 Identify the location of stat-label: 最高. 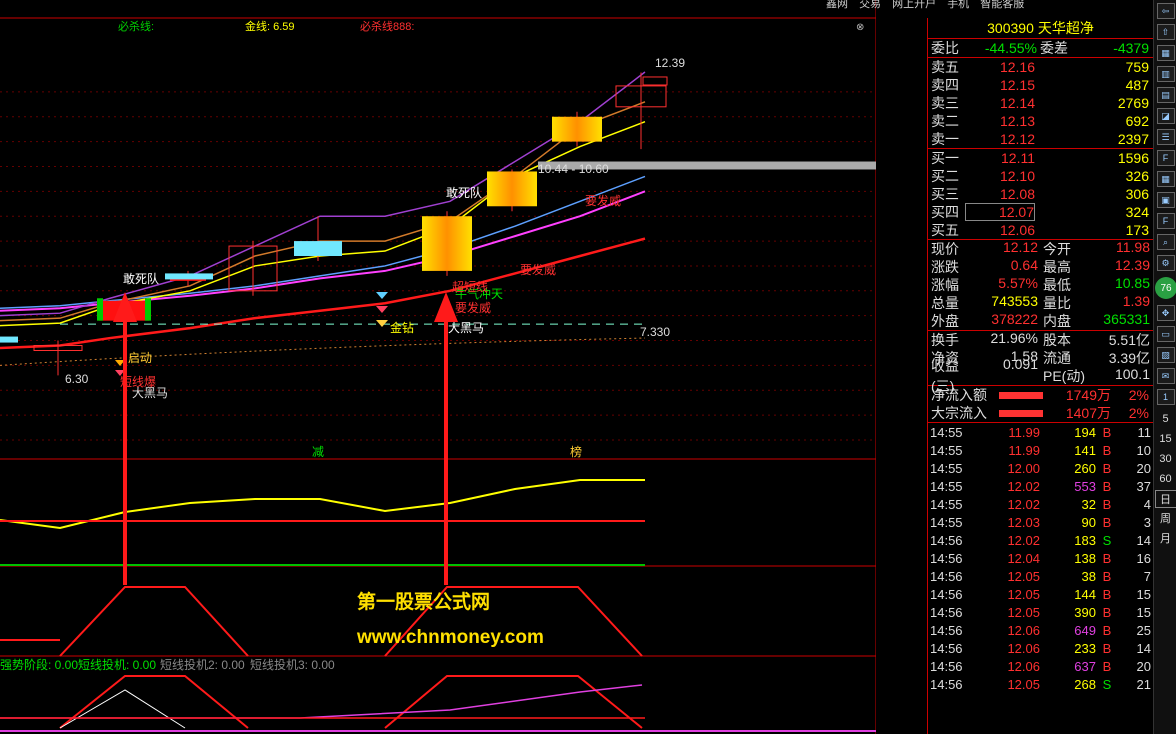
(1057, 267).